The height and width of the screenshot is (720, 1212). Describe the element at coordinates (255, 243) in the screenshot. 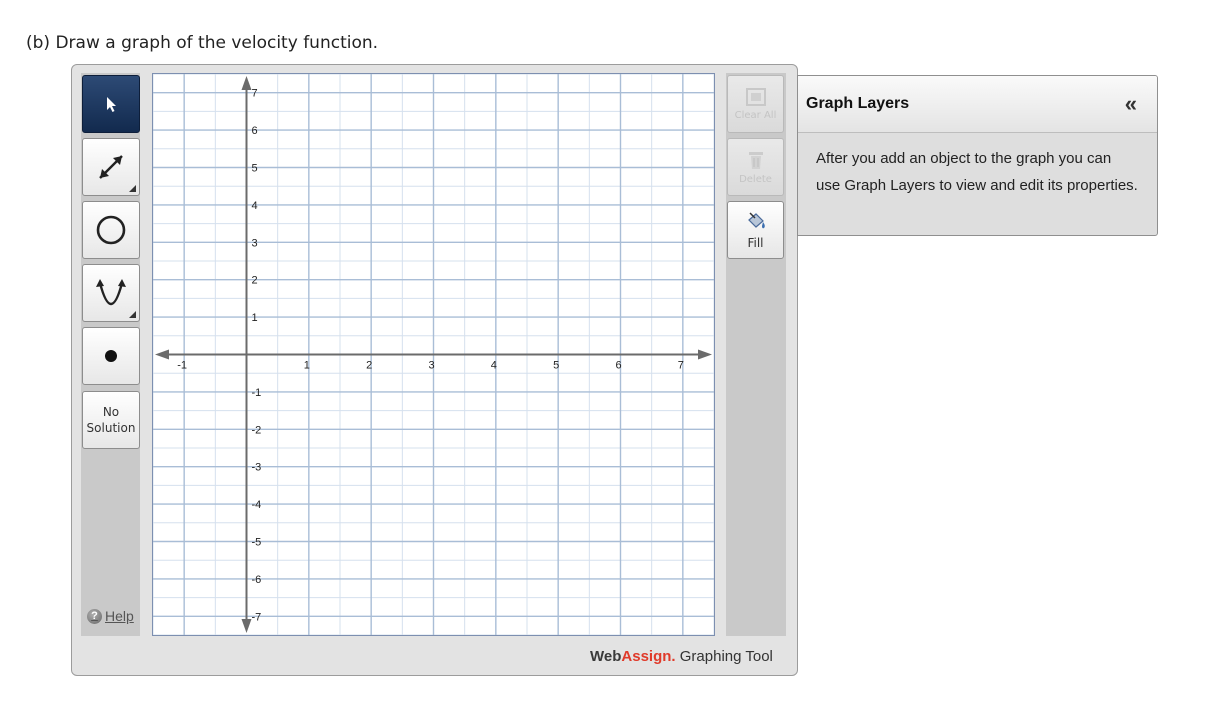

I see `y-tick-label: 3` at that location.